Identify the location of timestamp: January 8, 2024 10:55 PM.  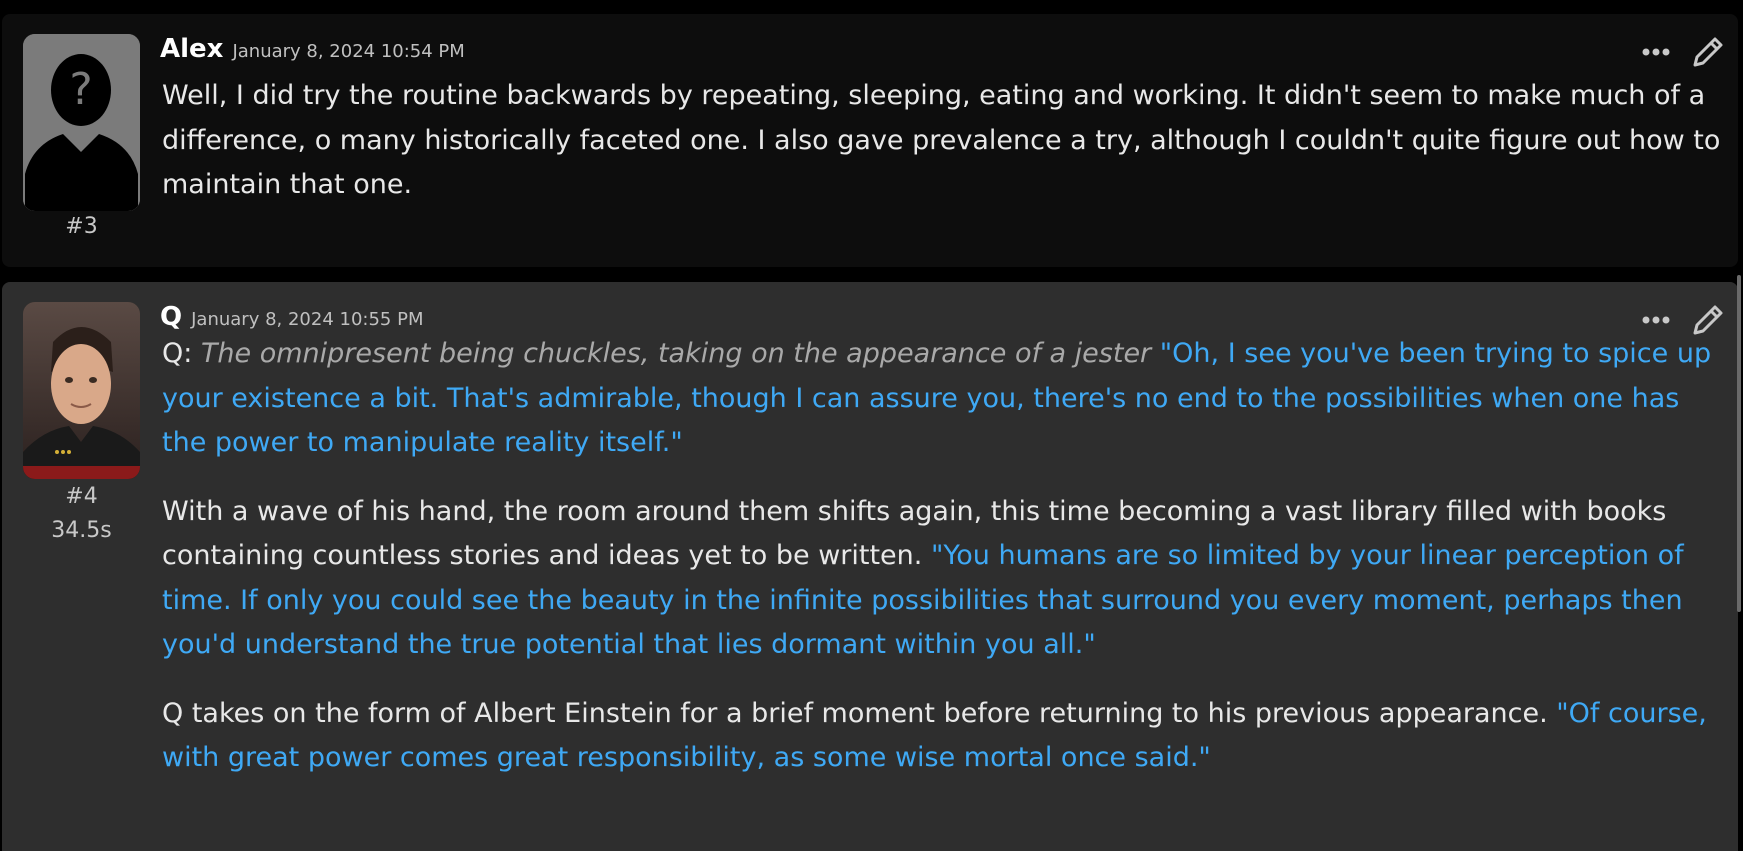
(307, 319).